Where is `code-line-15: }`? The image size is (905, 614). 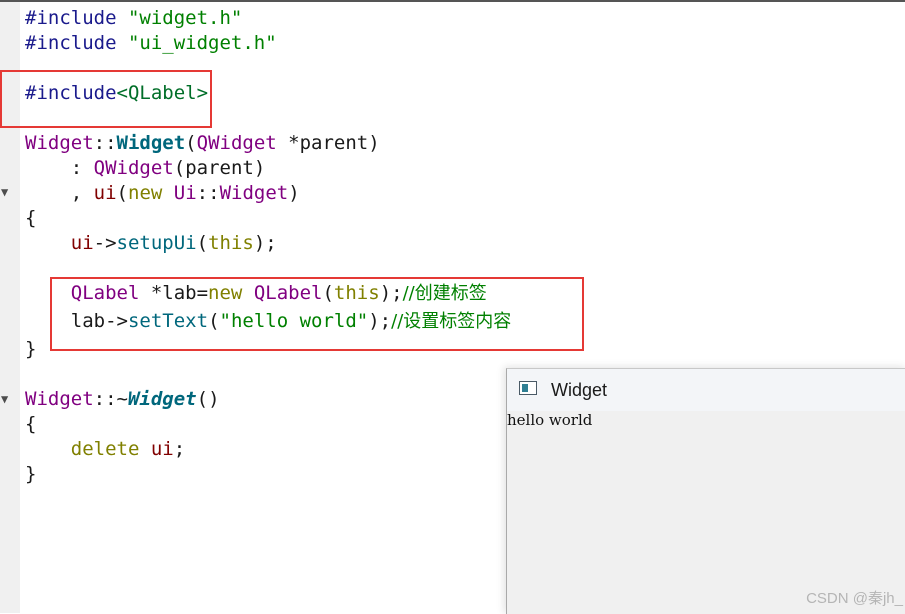 code-line-15: } is located at coordinates (30, 474).